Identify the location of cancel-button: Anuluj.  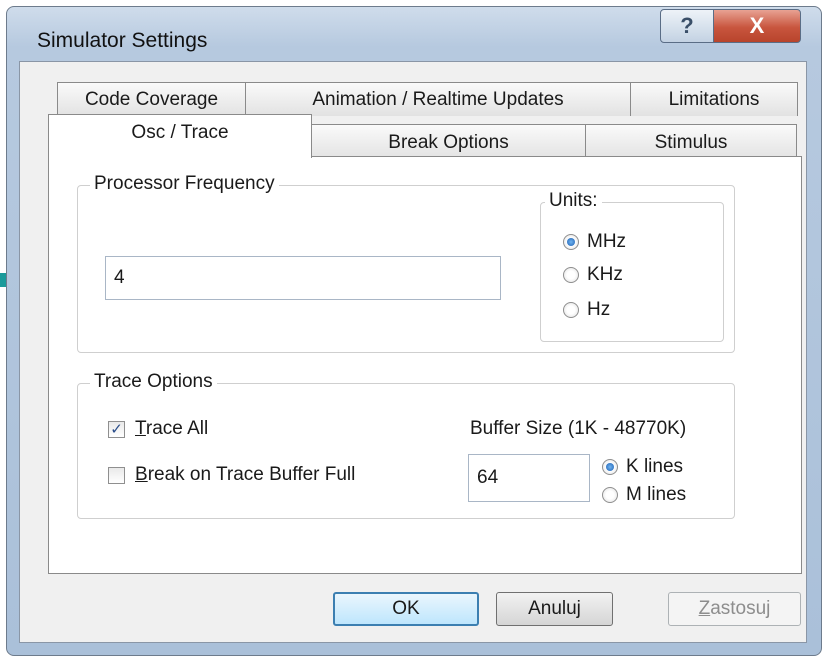
(554, 609).